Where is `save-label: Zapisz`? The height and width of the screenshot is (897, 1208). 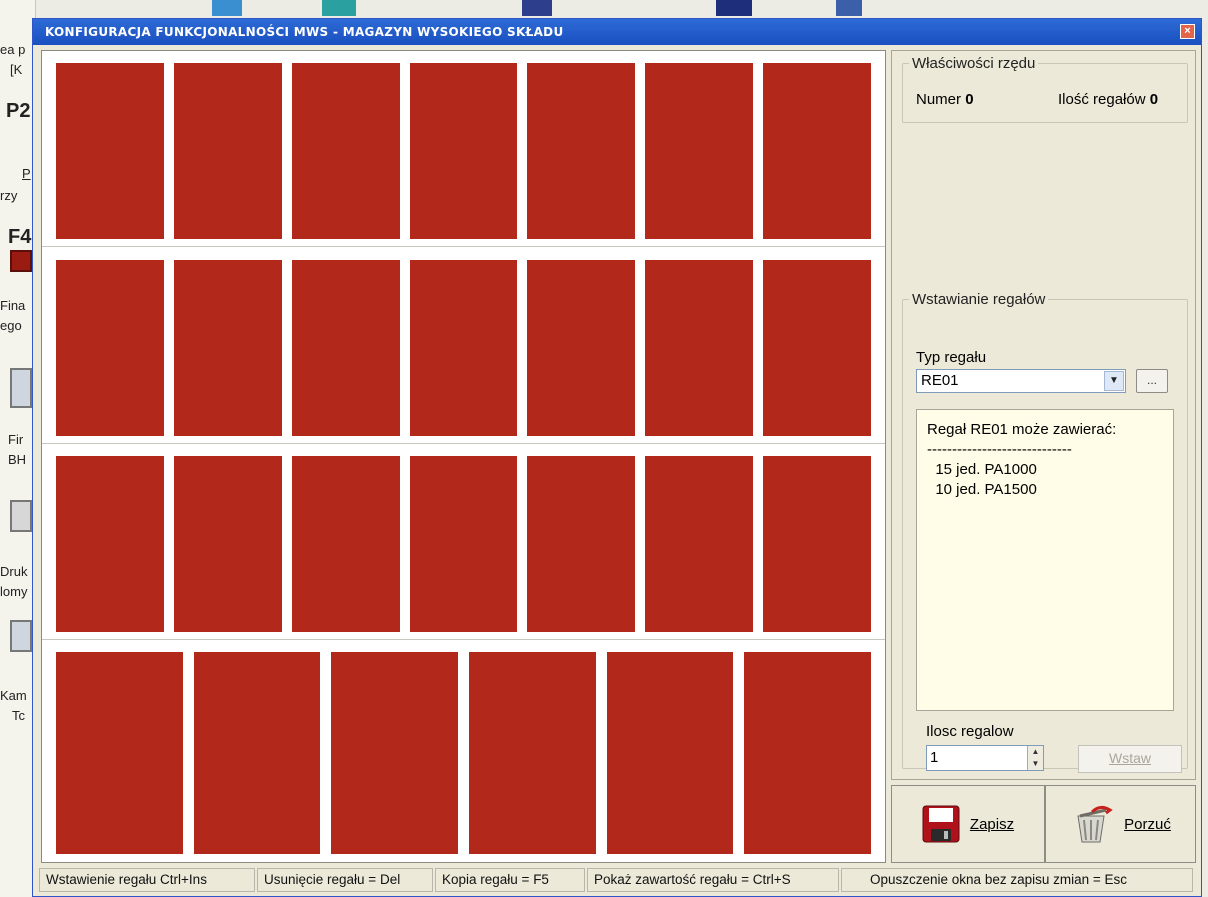
save-label: Zapisz is located at coordinates (992, 824).